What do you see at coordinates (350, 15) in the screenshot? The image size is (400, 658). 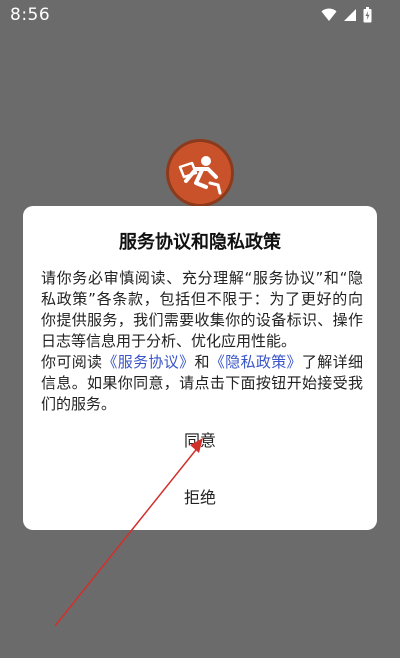 I see `cellular-signal-icon` at bounding box center [350, 15].